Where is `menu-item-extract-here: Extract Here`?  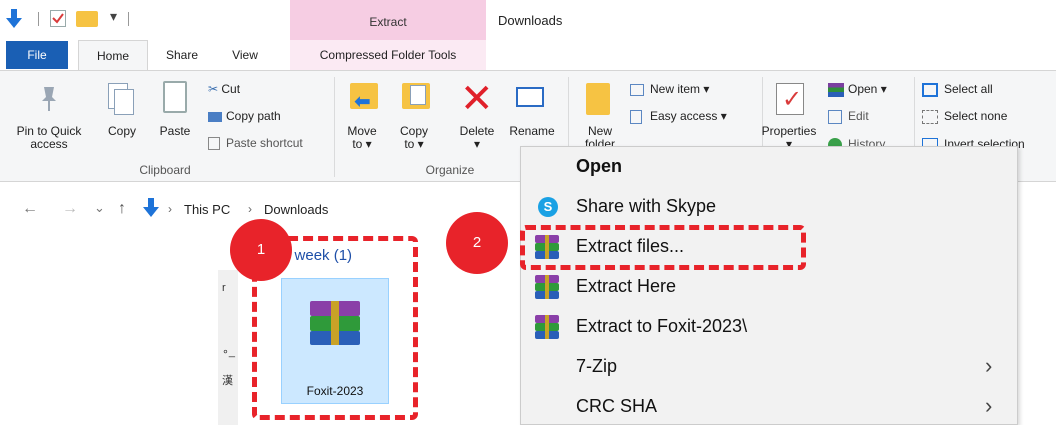
menu-item-extract-here: Extract Here is located at coordinates (770, 287).